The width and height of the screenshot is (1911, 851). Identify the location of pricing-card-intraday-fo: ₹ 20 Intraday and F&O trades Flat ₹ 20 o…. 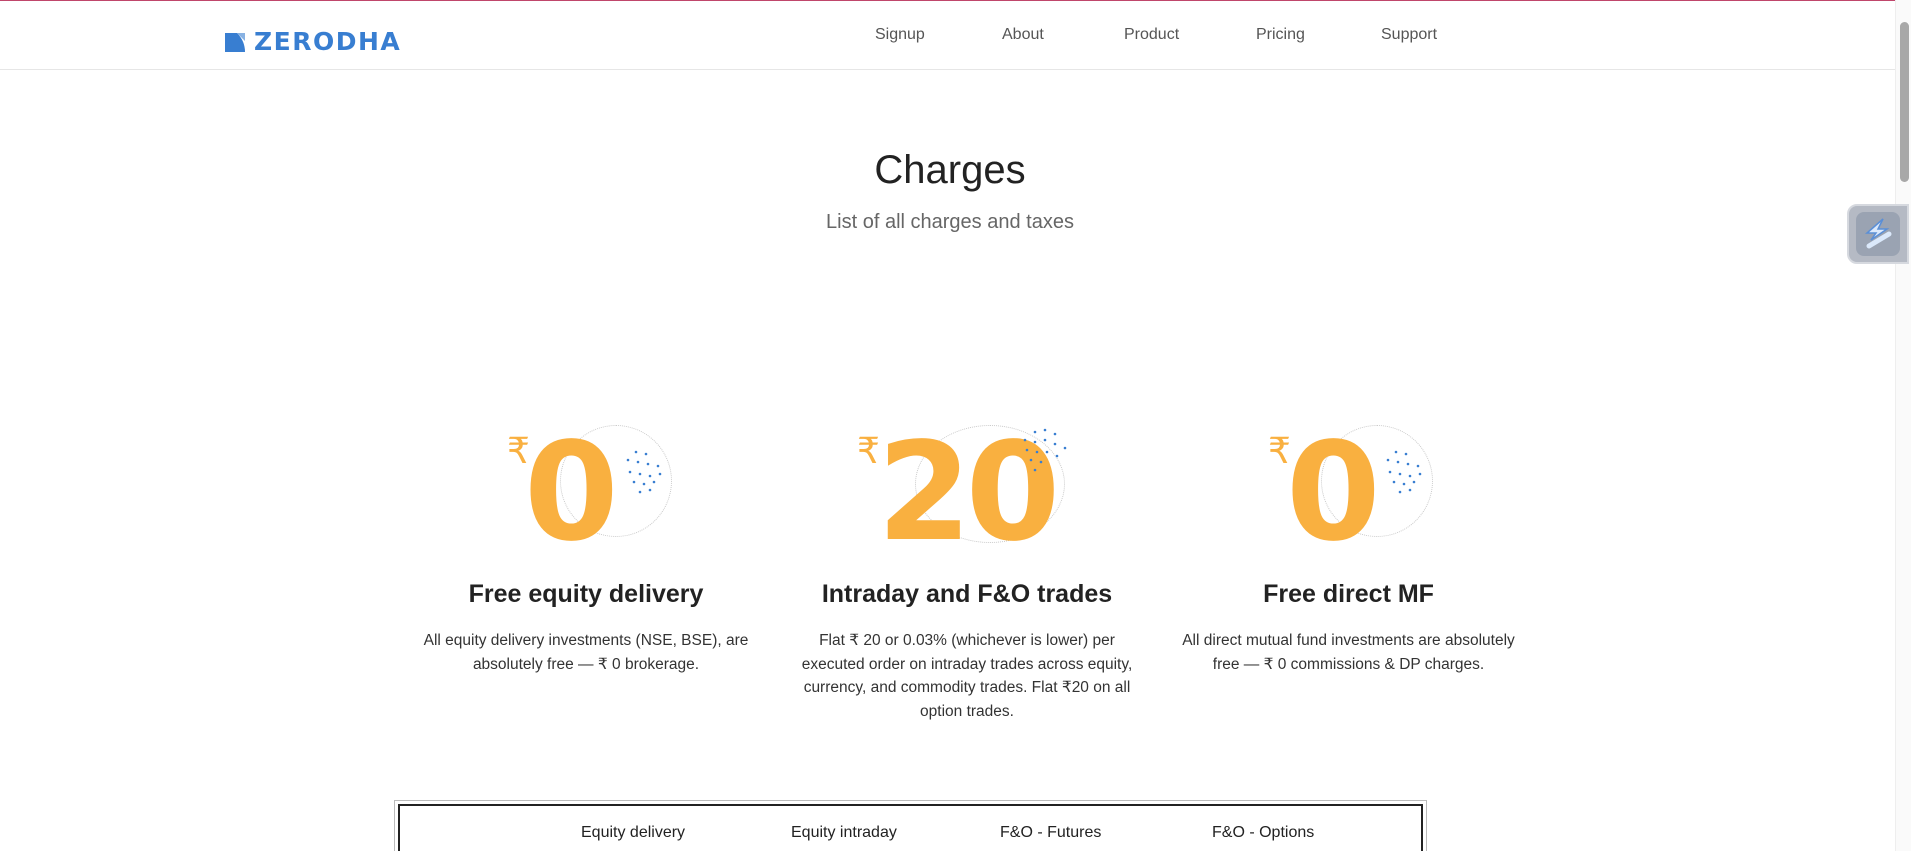
(967, 572).